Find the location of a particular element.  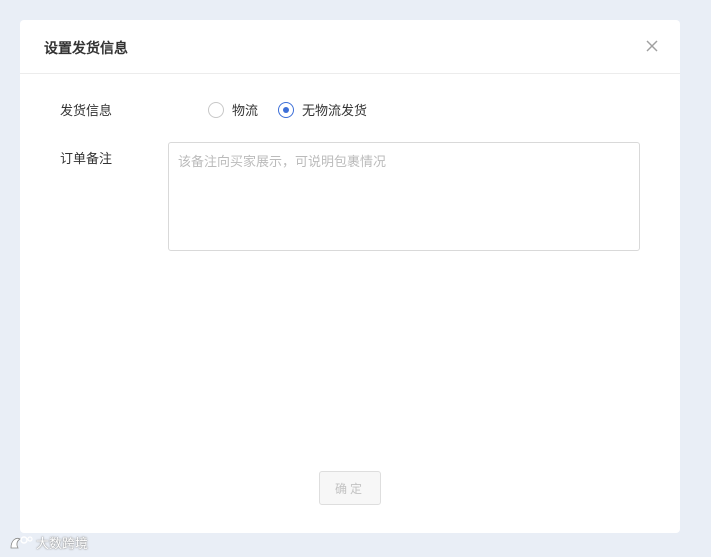

radio-no-logistics: 无物流发货 is located at coordinates (322, 109).